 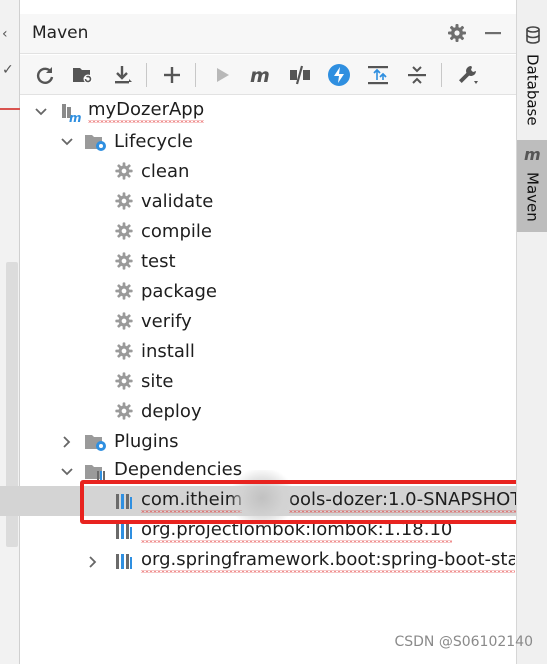 What do you see at coordinates (157, 381) in the screenshot?
I see `goal-label: site` at bounding box center [157, 381].